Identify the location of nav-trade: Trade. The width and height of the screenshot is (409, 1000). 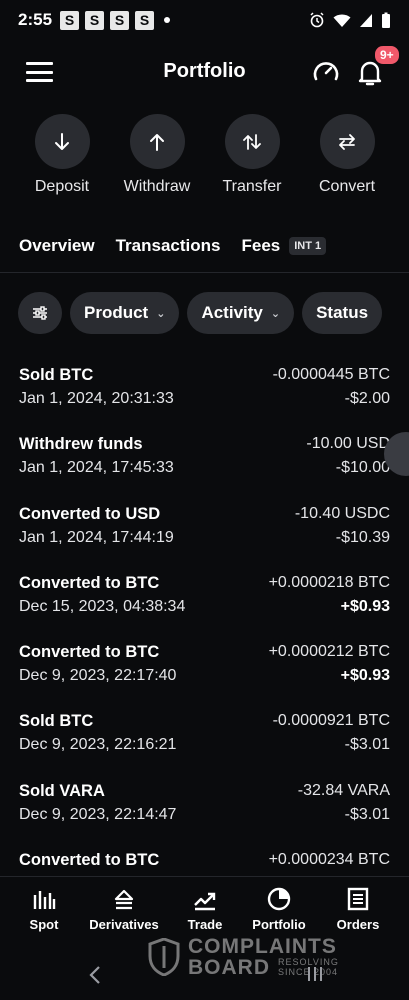
(205, 909).